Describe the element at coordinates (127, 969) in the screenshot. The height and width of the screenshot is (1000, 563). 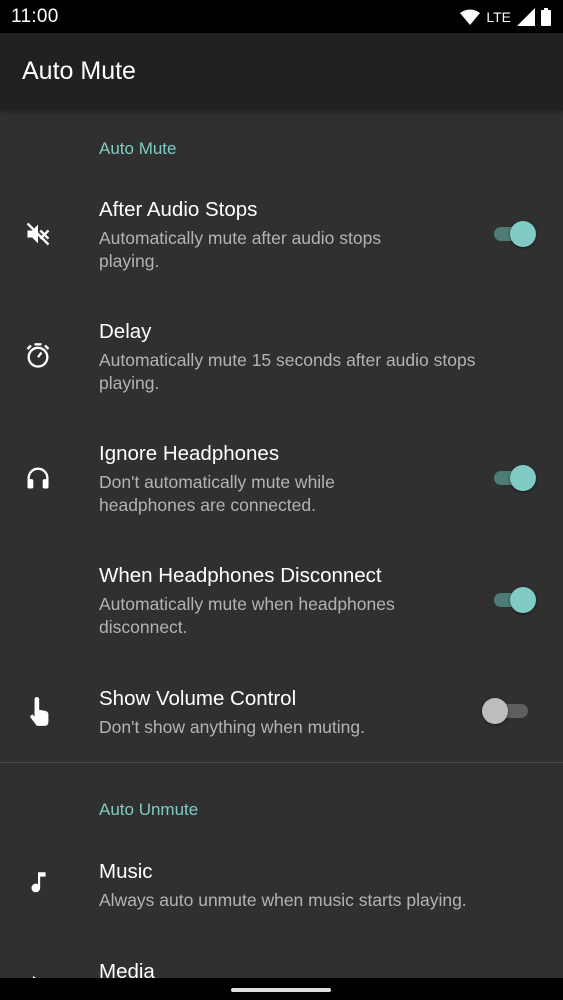
I see `pref-title: Media` at that location.